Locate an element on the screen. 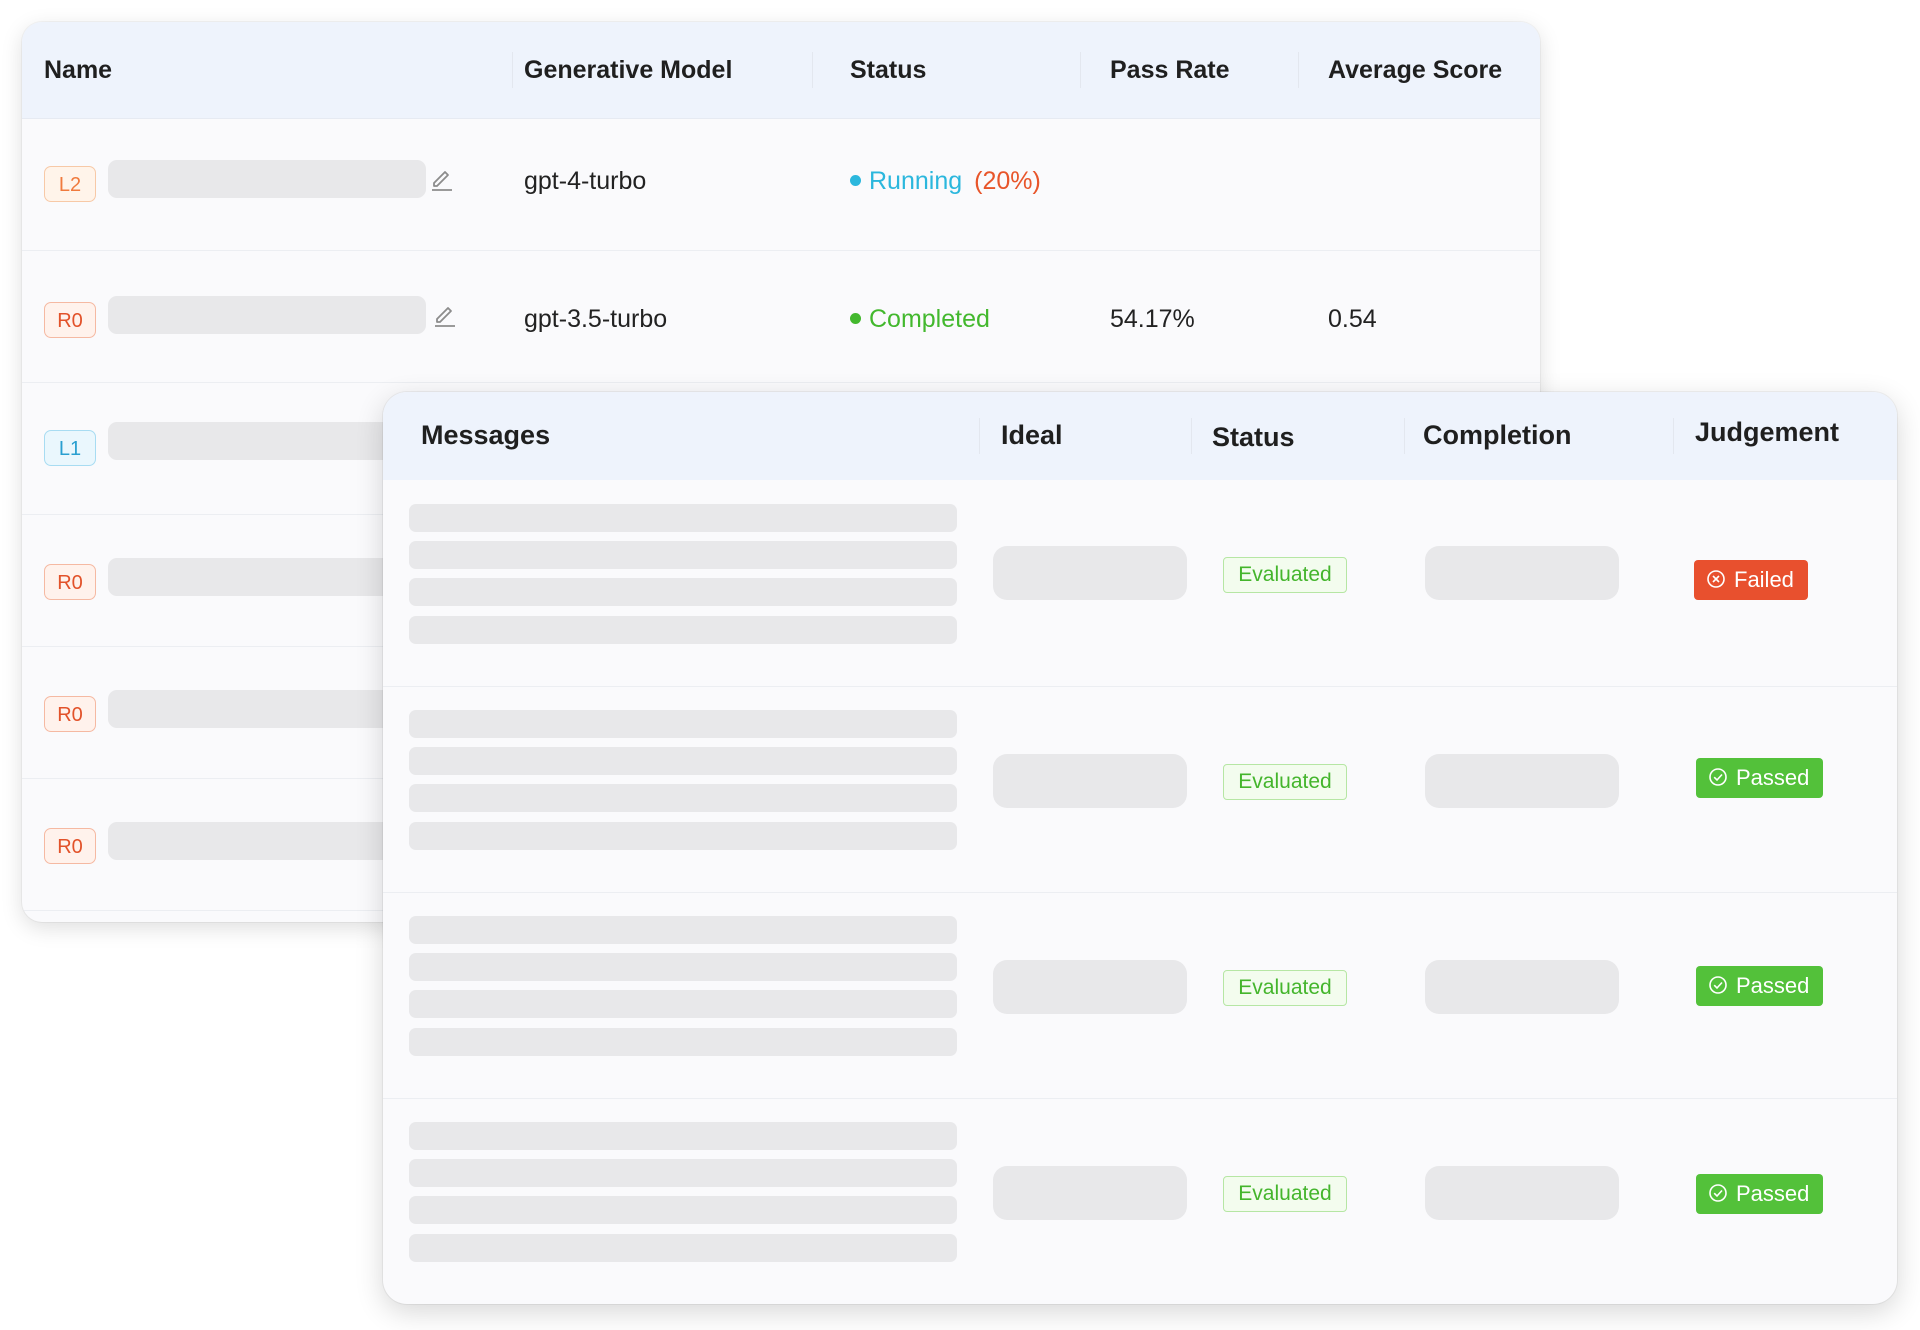 The height and width of the screenshot is (1330, 1920). level-tag: L1 is located at coordinates (70, 448).